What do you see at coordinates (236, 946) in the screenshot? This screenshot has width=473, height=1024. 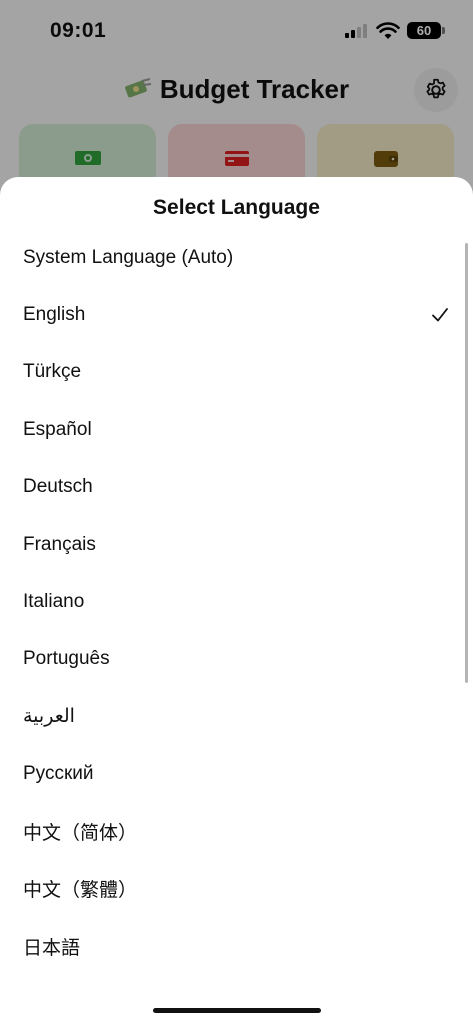 I see `language-option: 日本語` at bounding box center [236, 946].